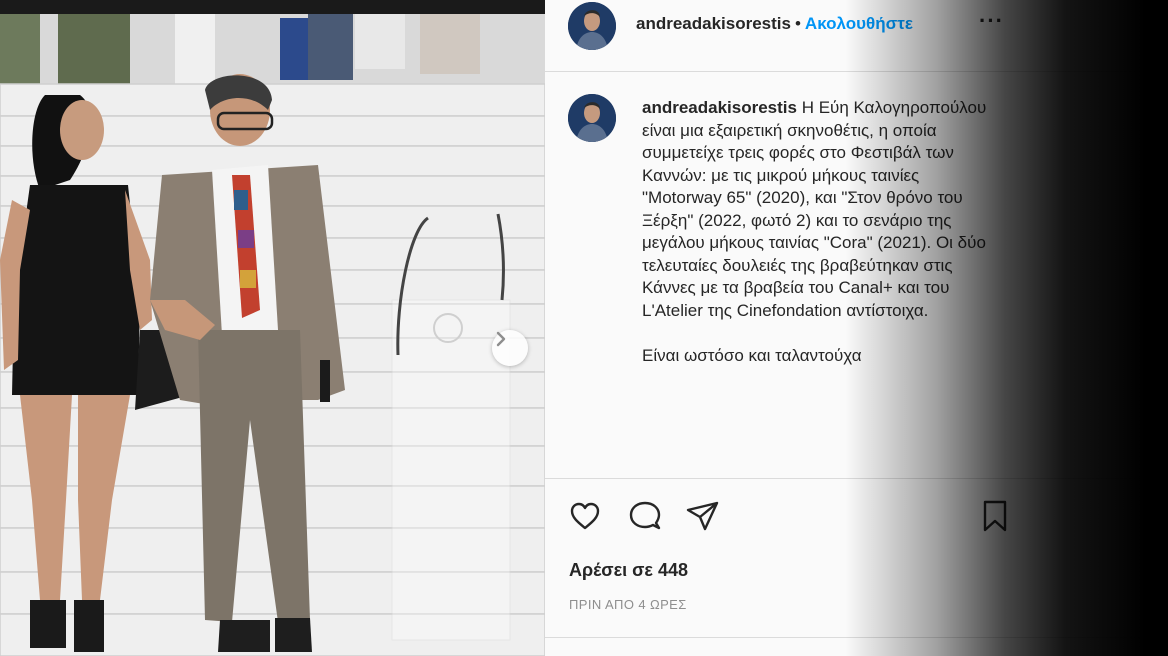 This screenshot has width=1168, height=656. I want to click on comment-icon, so click(645, 516).